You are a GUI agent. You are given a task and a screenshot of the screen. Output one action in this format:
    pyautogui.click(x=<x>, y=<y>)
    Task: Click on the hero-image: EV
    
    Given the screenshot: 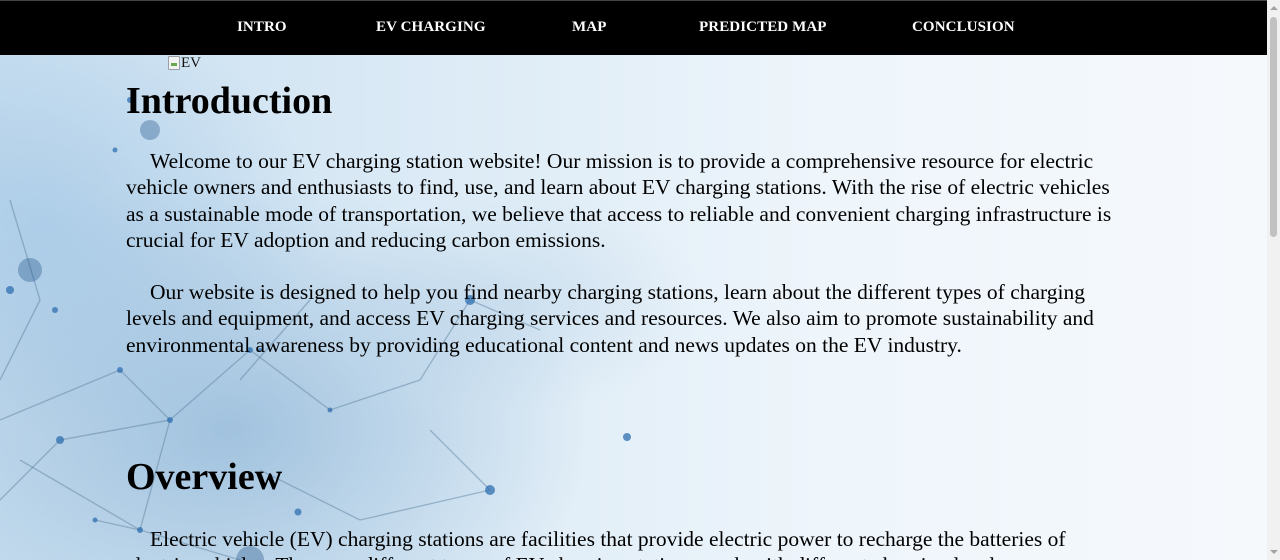 What is the action you would take?
    pyautogui.click(x=184, y=63)
    